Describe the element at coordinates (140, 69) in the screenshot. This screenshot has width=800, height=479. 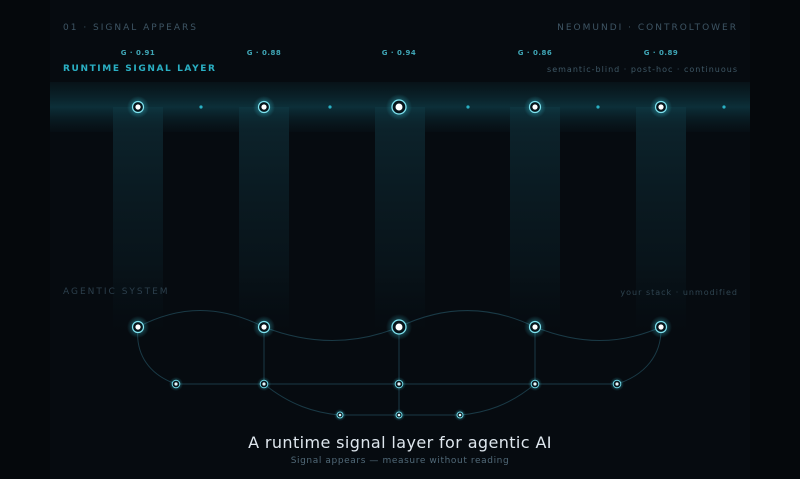
I see `signal-layer-title: RUNTIME SIGNAL LAYER` at that location.